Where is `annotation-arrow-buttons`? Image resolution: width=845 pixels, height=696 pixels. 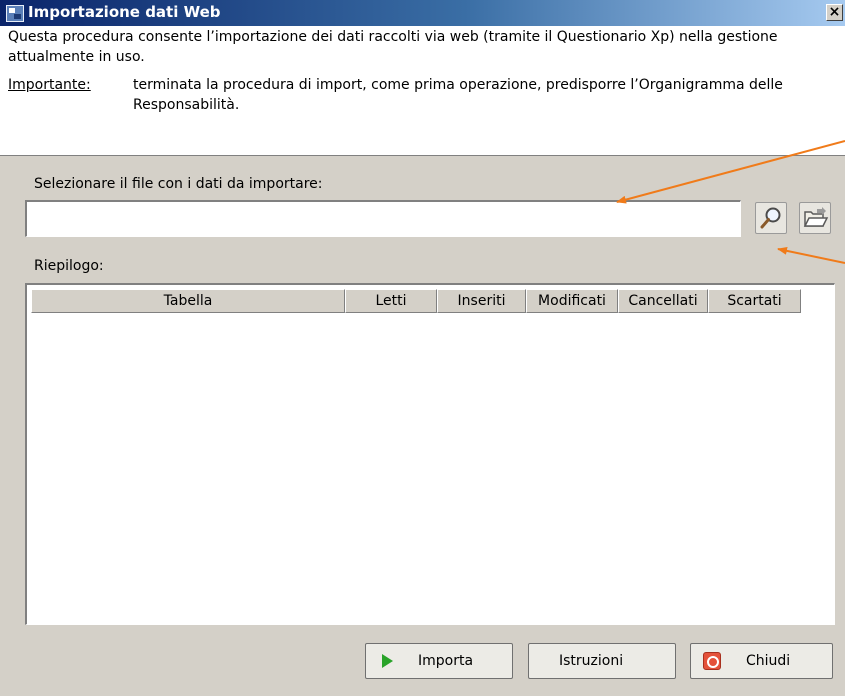
annotation-arrow-buttons is located at coordinates (811, 255).